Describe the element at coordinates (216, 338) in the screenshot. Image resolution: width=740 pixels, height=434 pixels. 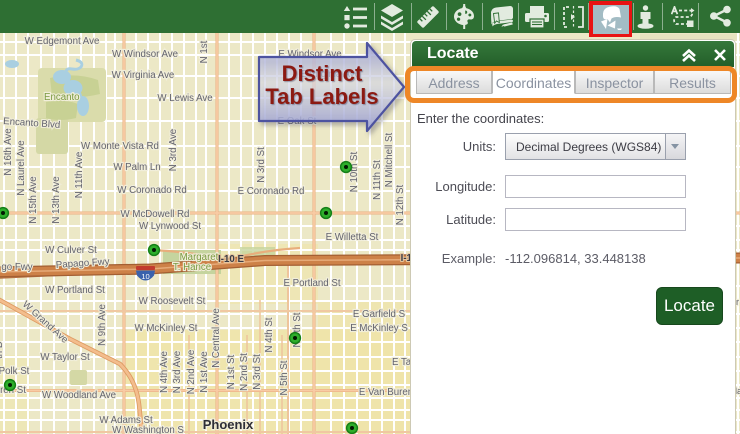
I see `svg-text: N Central Ave` at that location.